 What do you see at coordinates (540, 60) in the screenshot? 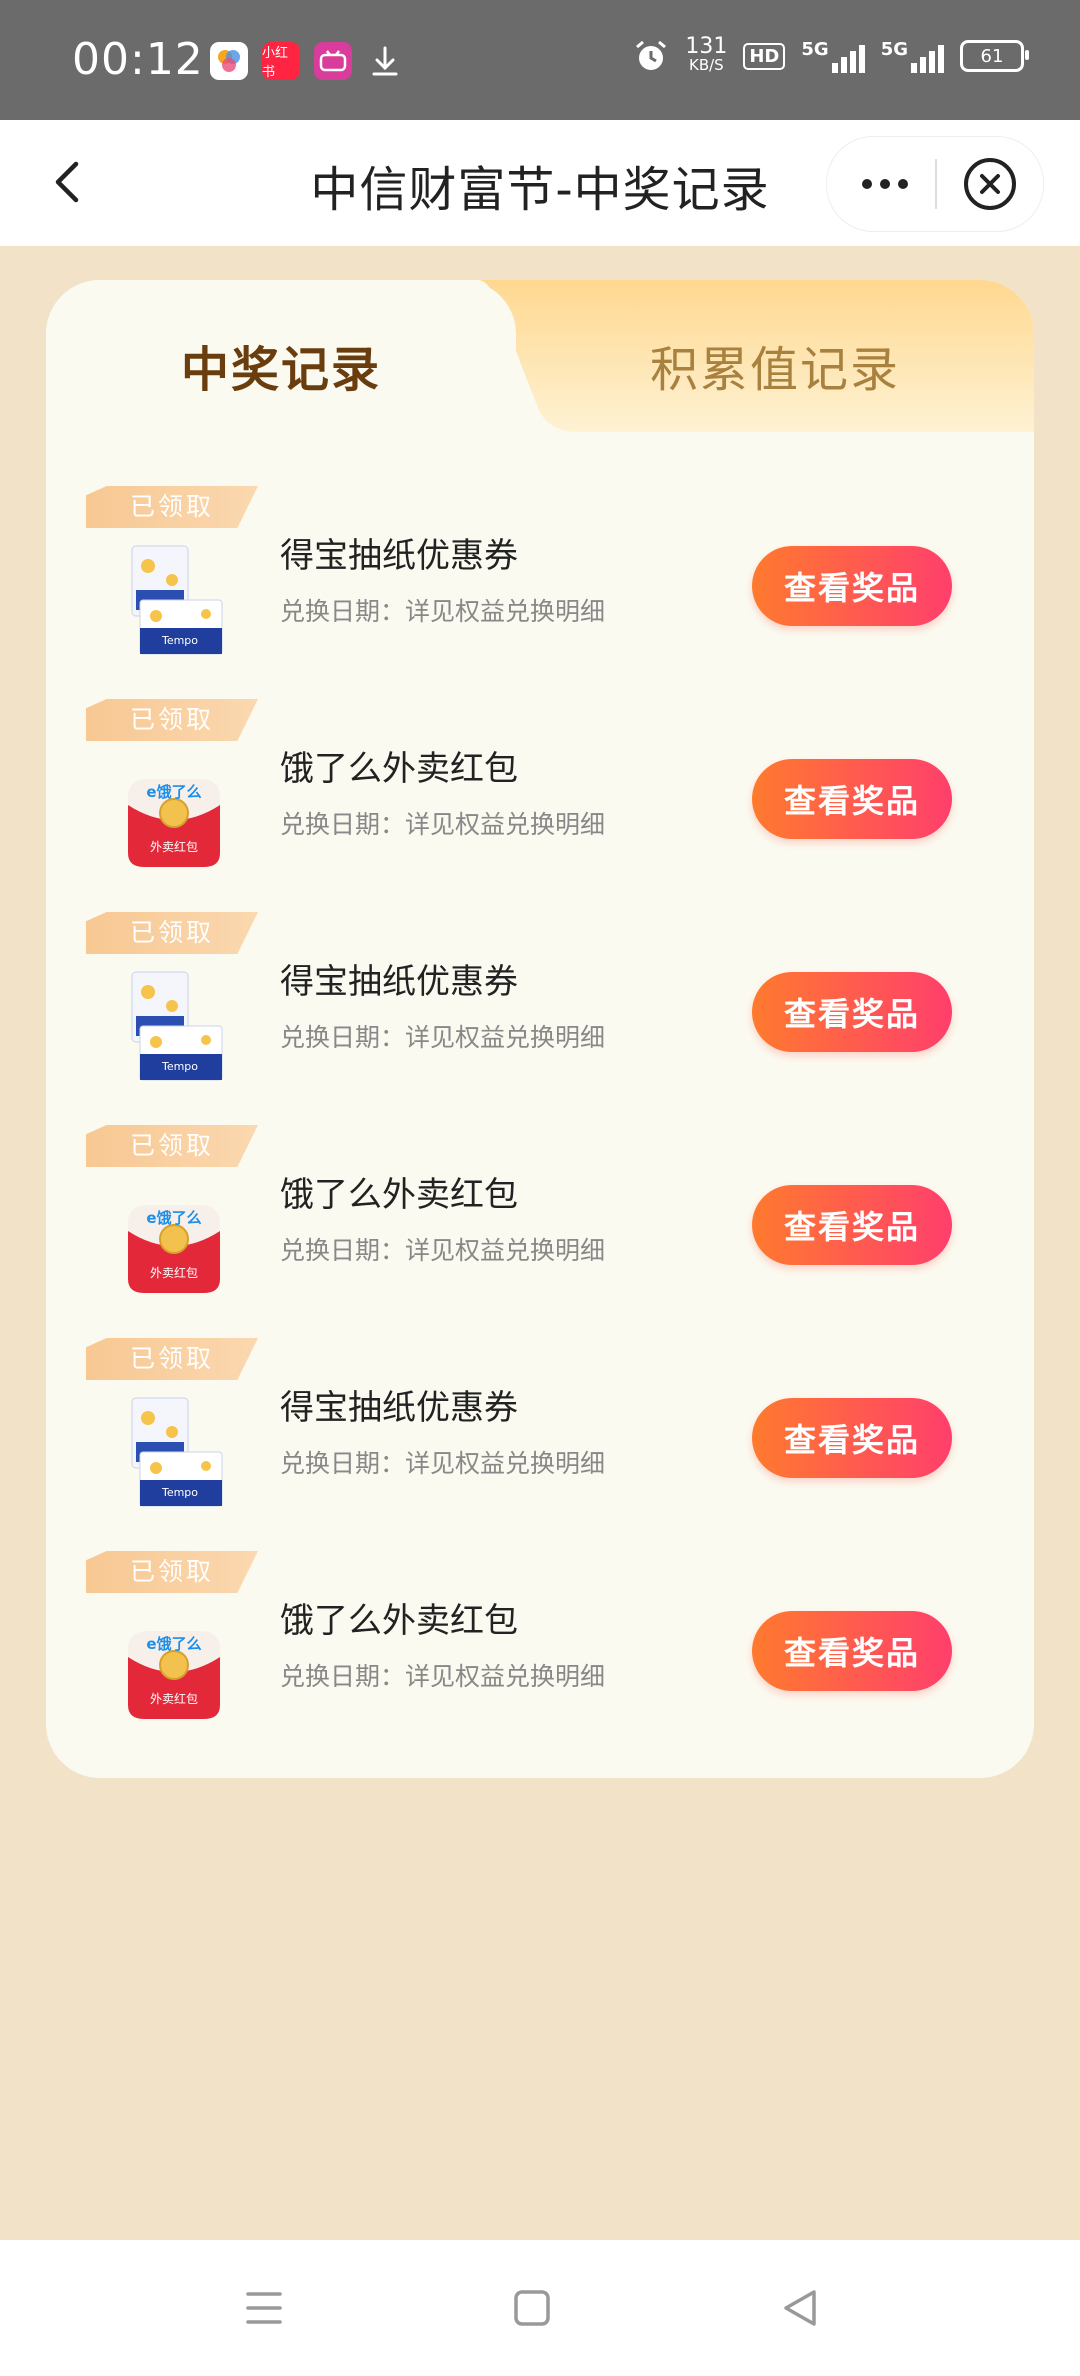
I see `status-bar: 00:12 小红书 131 KB/S HD 5G 5G 61` at bounding box center [540, 60].